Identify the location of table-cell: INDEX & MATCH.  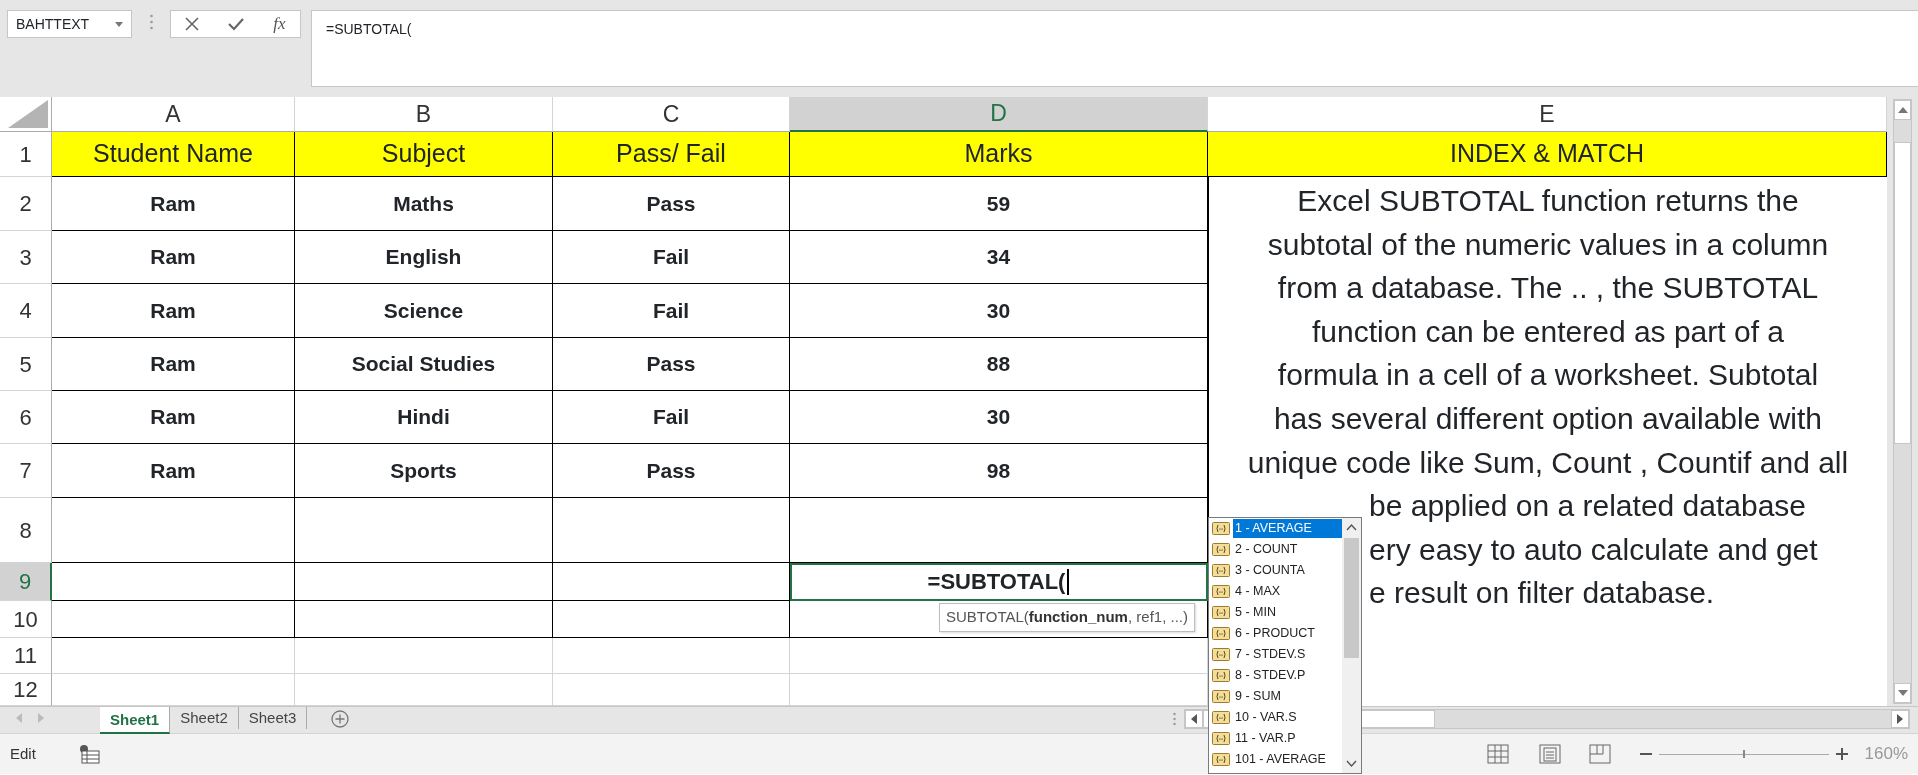
(1547, 154).